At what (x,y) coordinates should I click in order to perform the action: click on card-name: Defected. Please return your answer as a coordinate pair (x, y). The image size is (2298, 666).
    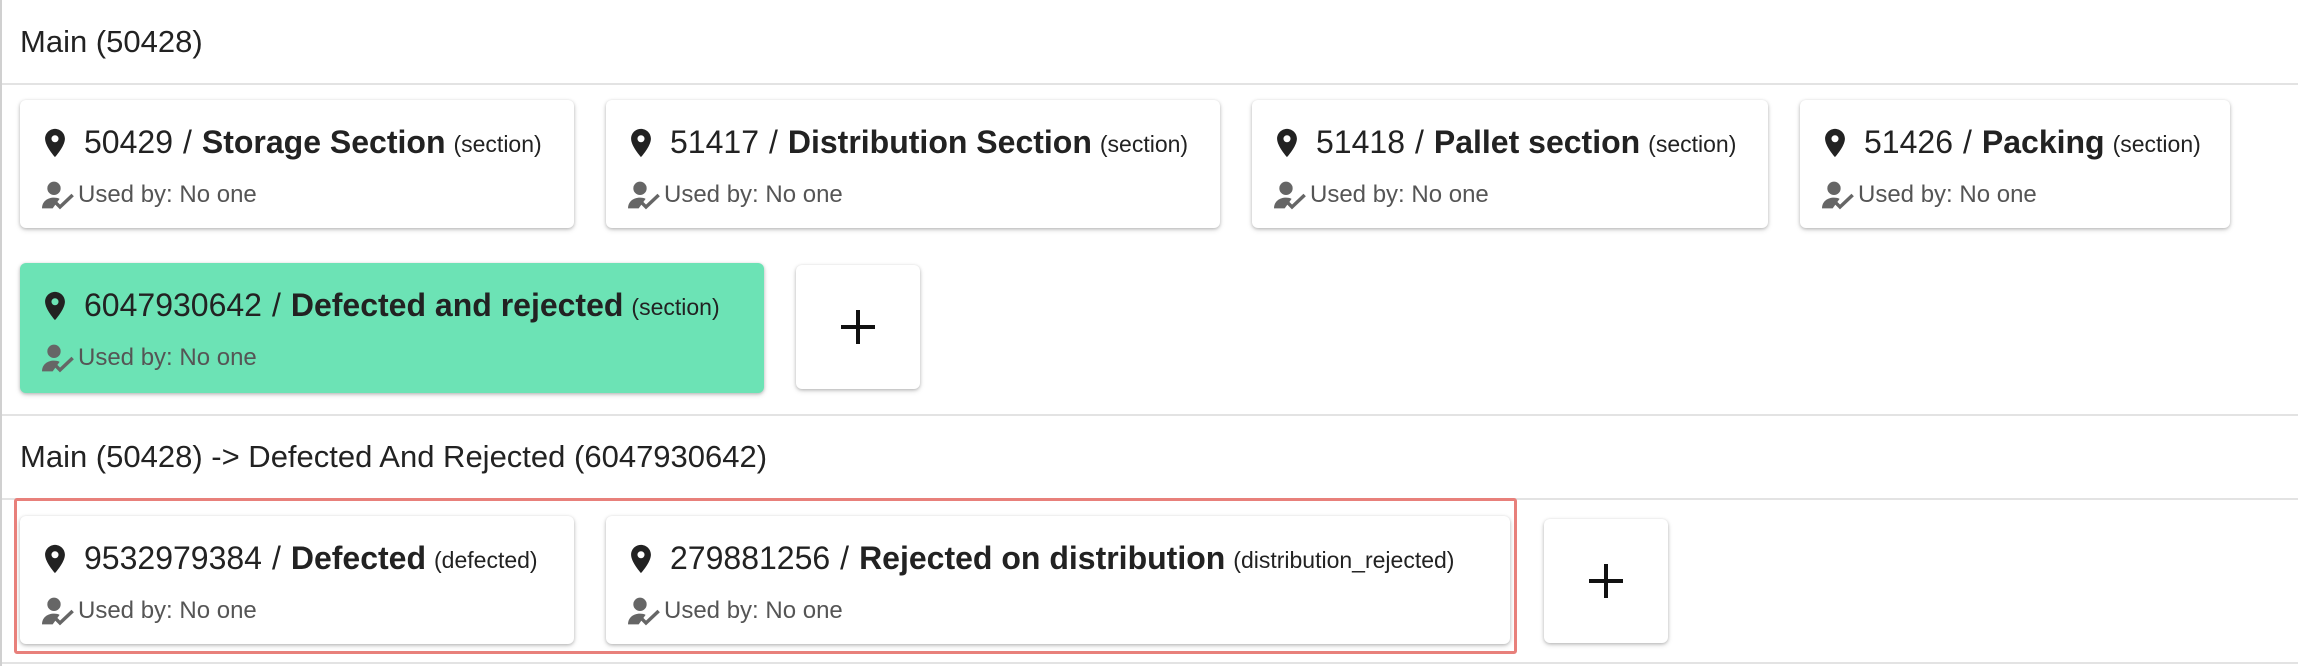
    Looking at the image, I should click on (358, 558).